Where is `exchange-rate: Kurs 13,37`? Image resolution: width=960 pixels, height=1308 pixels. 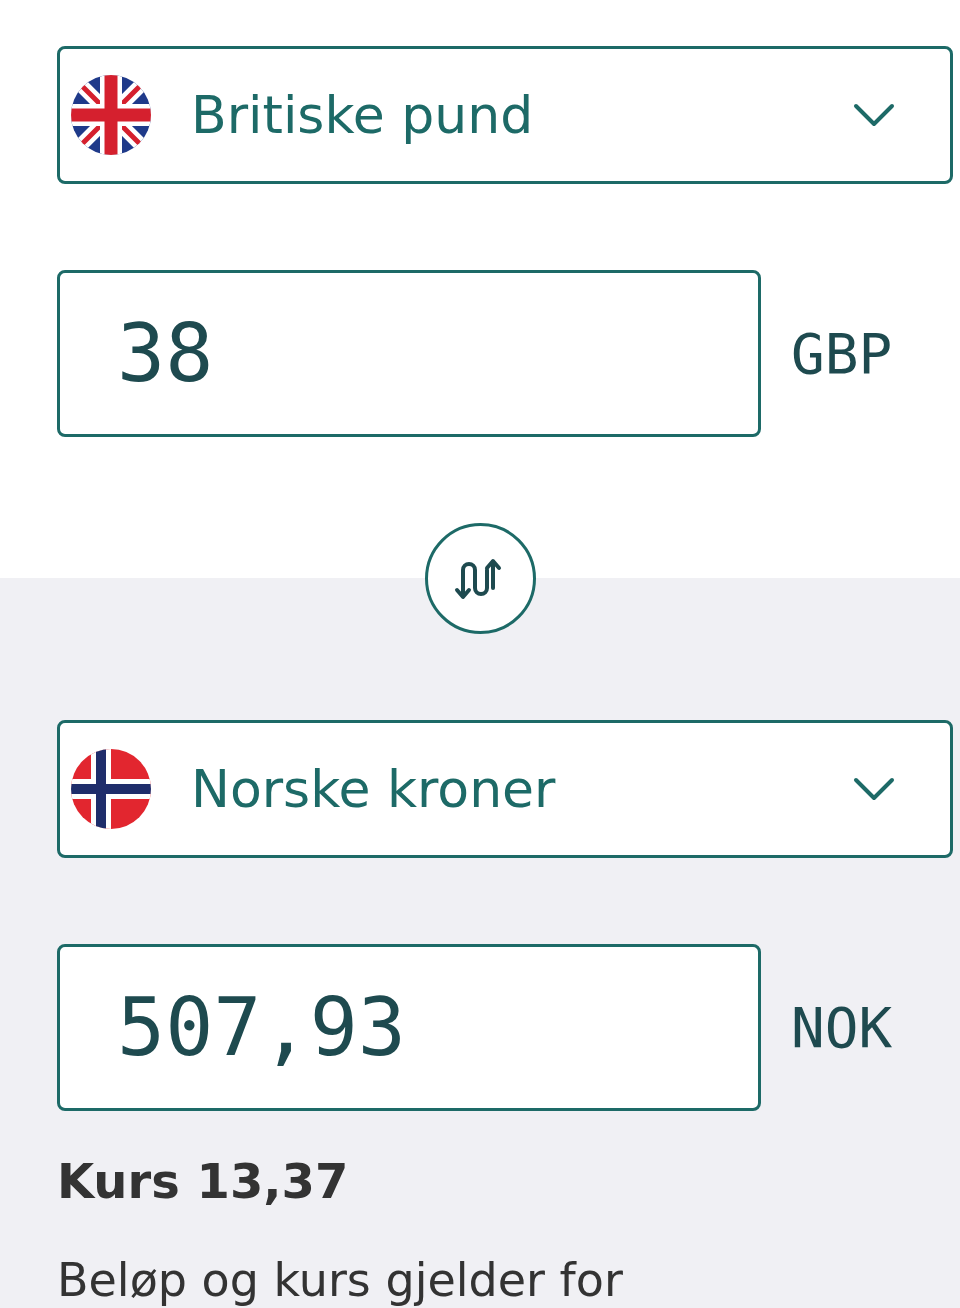
exchange-rate: Kurs 13,37 is located at coordinates (203, 1181).